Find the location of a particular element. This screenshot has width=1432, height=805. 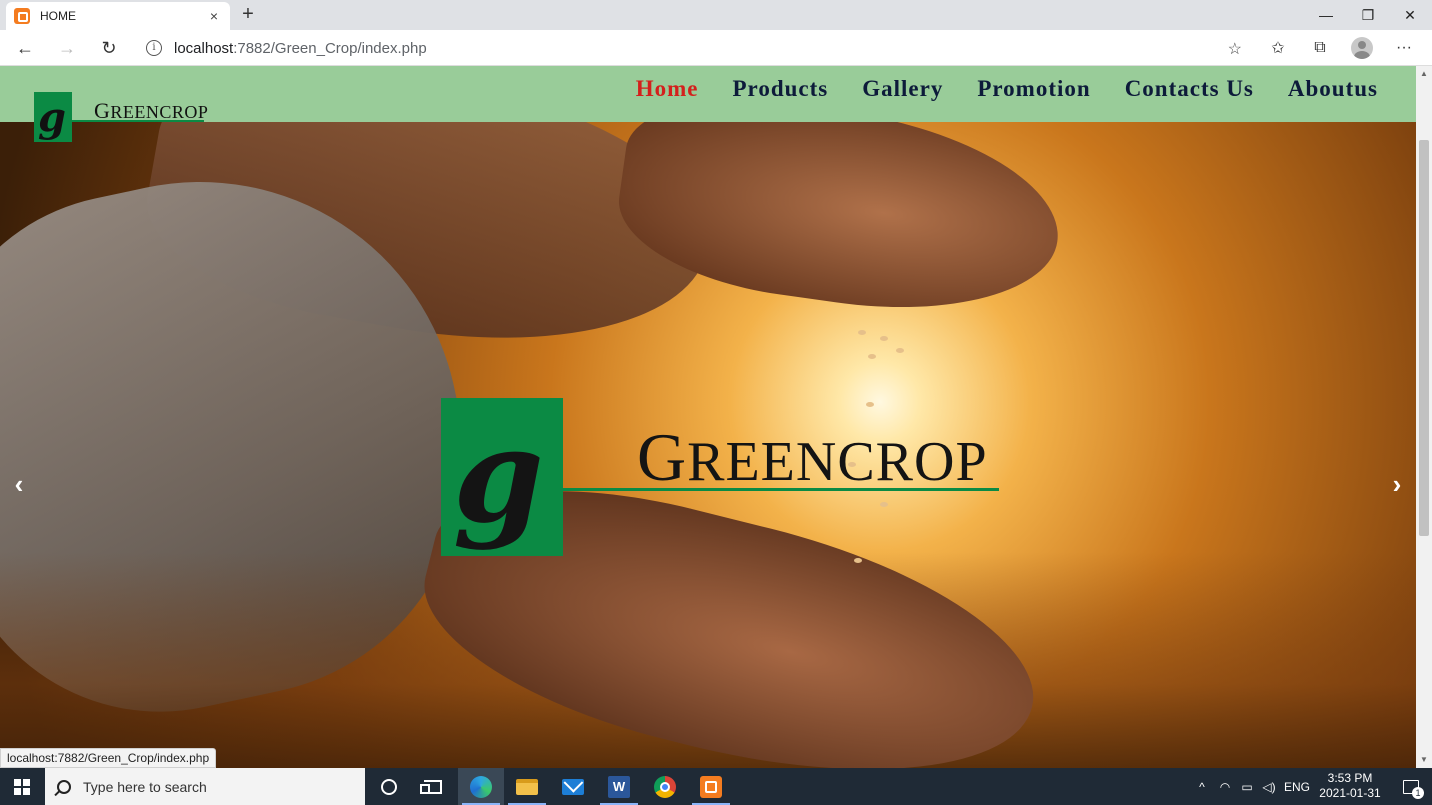

logo-wordmark: GREENCROP is located at coordinates (151, 111).